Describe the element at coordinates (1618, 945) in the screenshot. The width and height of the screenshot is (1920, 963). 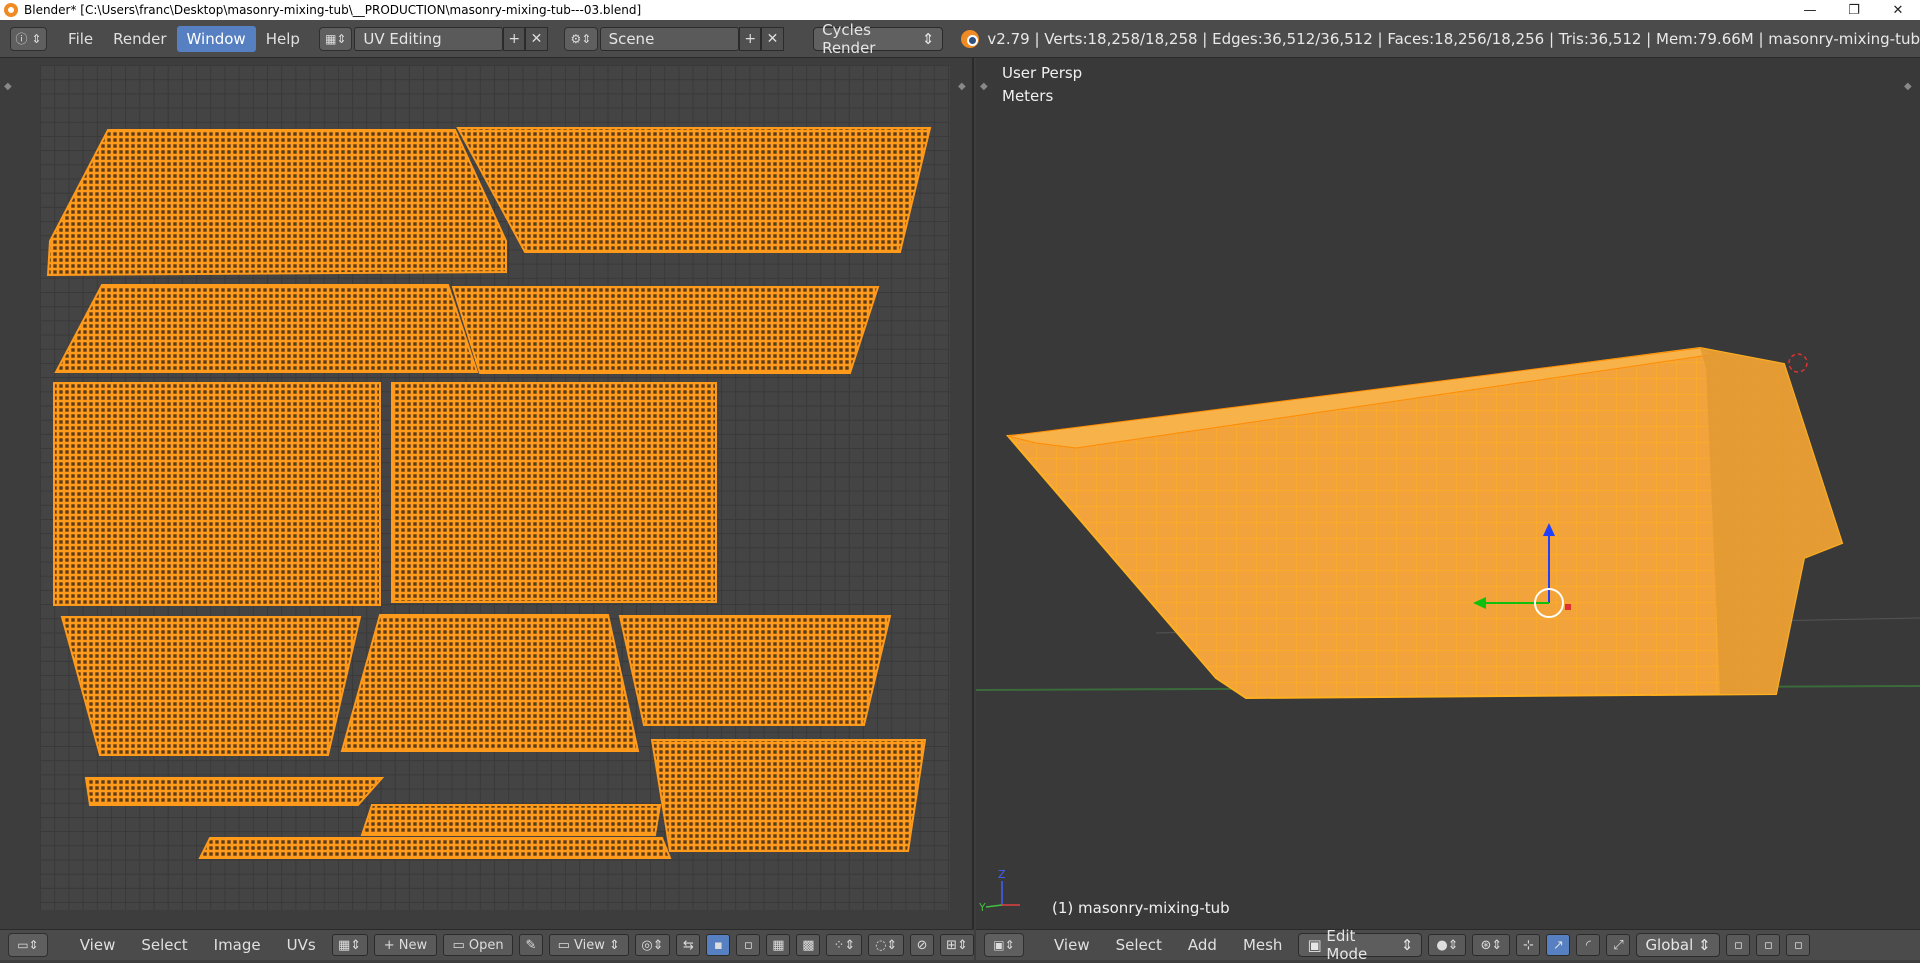
I see `scale-manipulator-icon: ⤢` at that location.